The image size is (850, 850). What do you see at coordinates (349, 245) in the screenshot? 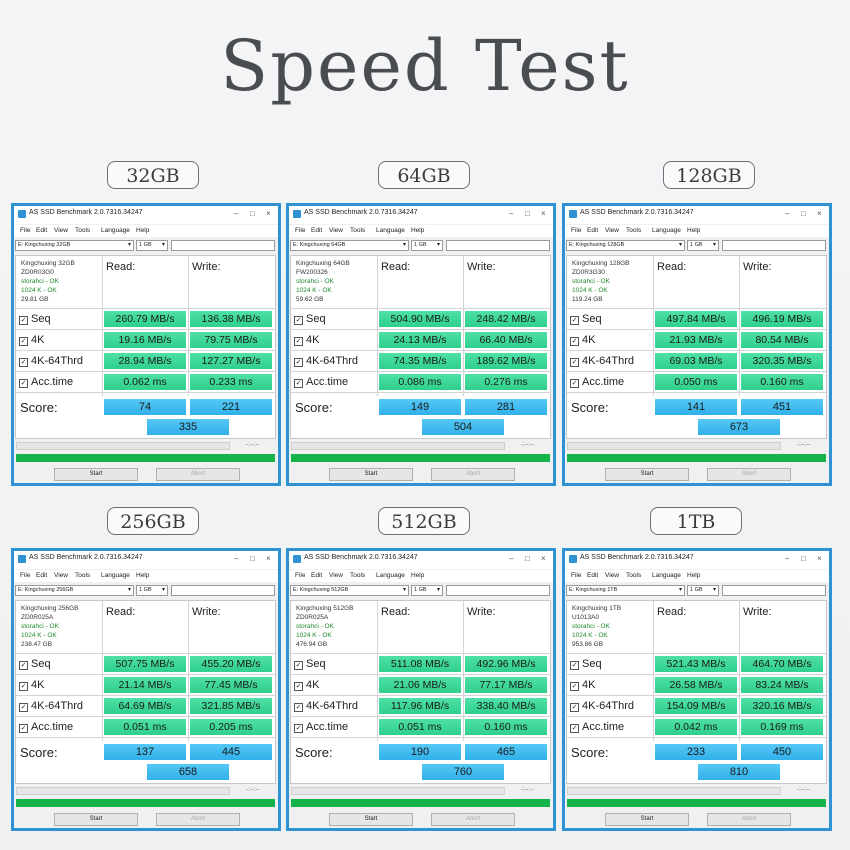
I see `drive-select: E: Kingchuxing 64GB ▾` at bounding box center [349, 245].